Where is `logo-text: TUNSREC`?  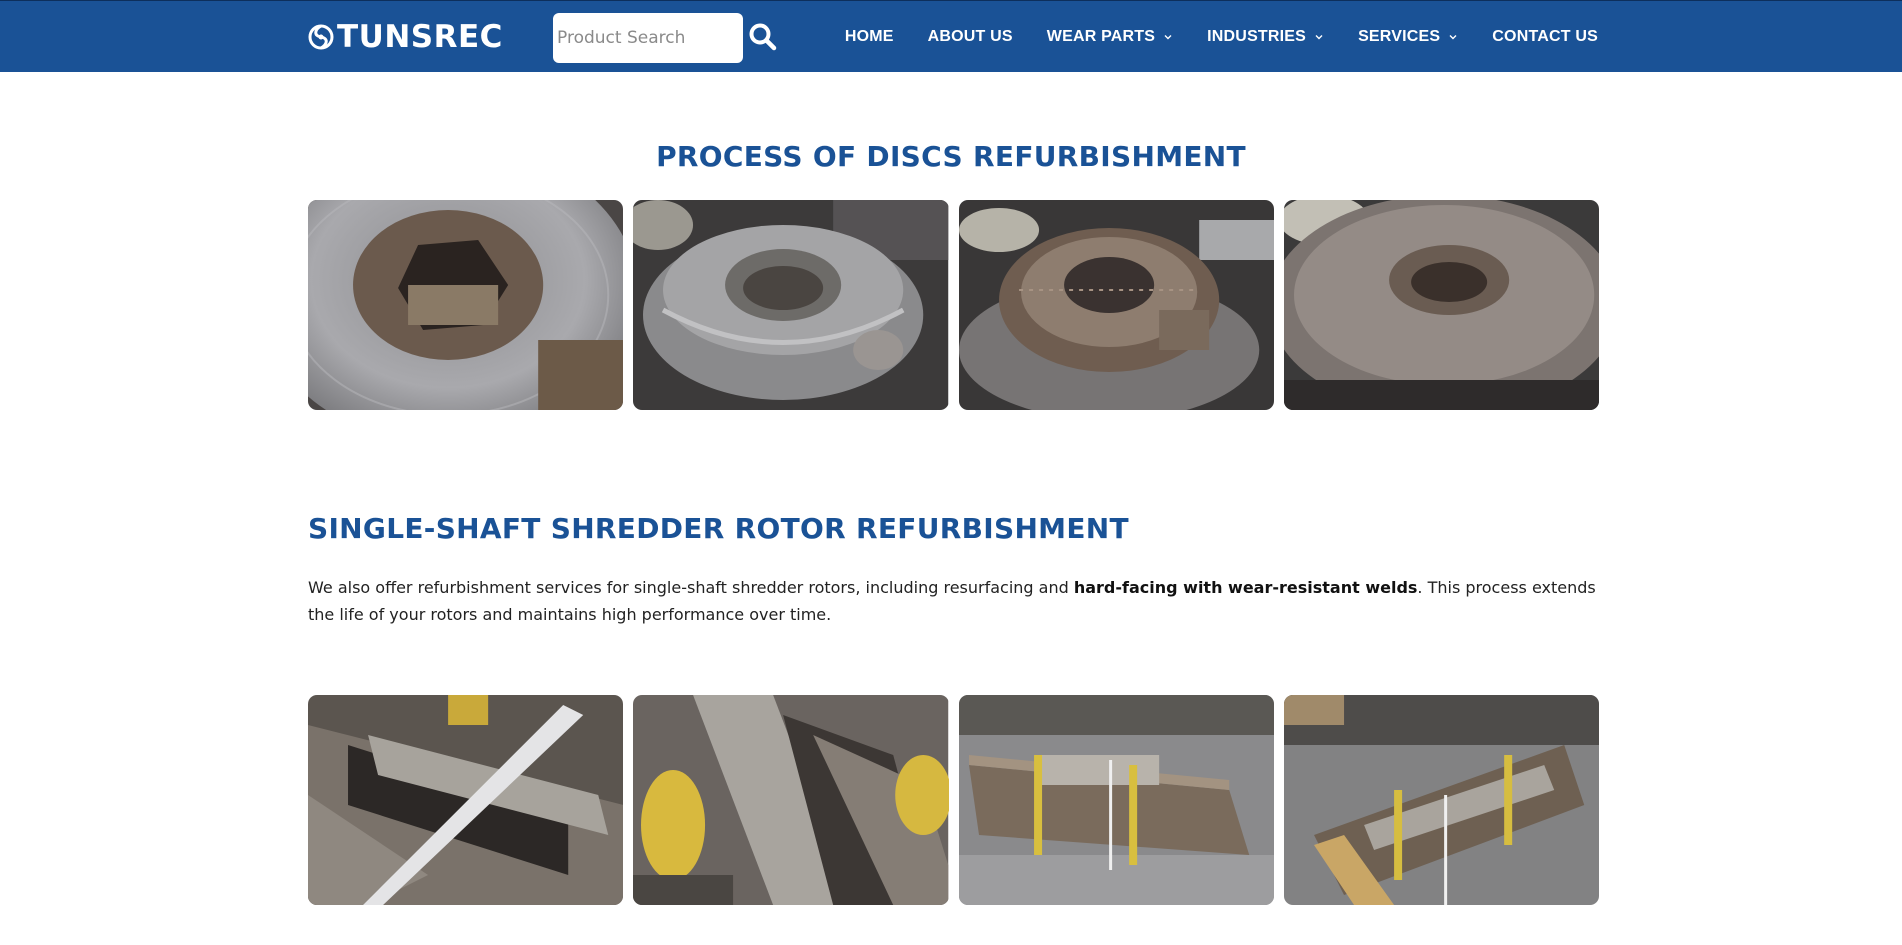 logo-text: TUNSREC is located at coordinates (420, 37).